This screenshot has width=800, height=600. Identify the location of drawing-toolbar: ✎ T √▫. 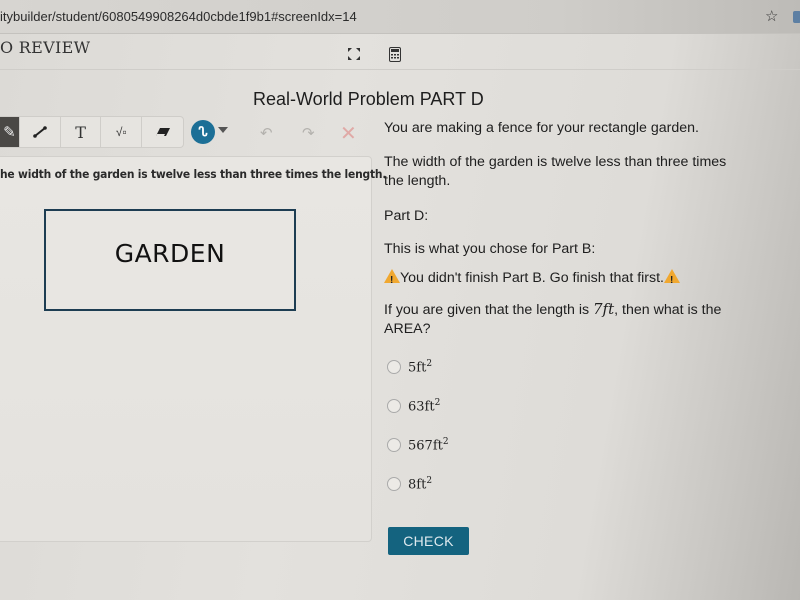
(92, 132).